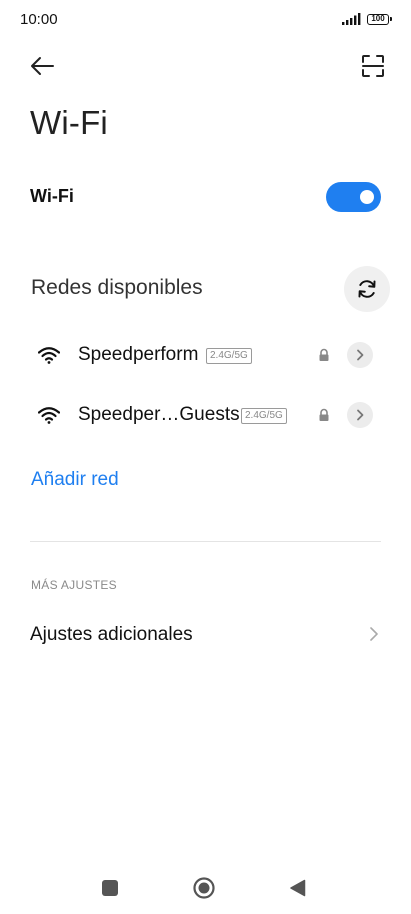 This screenshot has height=914, width=411. What do you see at coordinates (205, 20) in the screenshot?
I see `status-bar: 10:00 100` at bounding box center [205, 20].